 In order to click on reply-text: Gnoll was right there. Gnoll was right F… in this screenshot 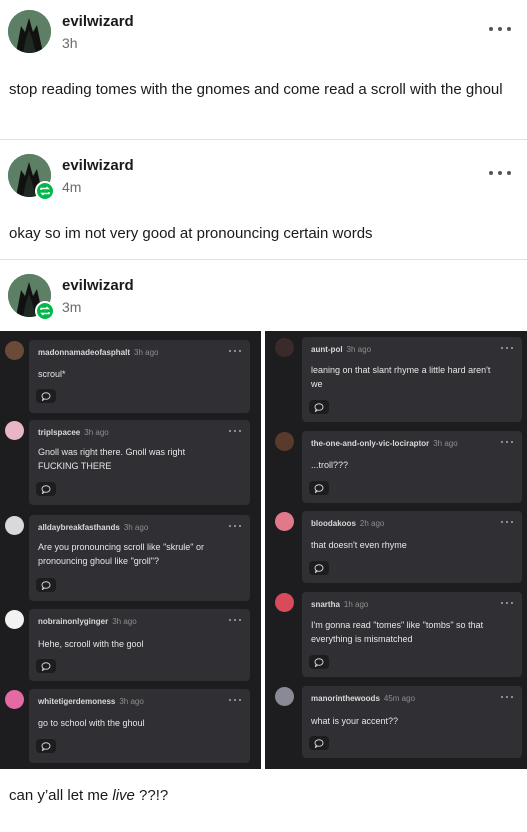, I will do `click(112, 459)`.